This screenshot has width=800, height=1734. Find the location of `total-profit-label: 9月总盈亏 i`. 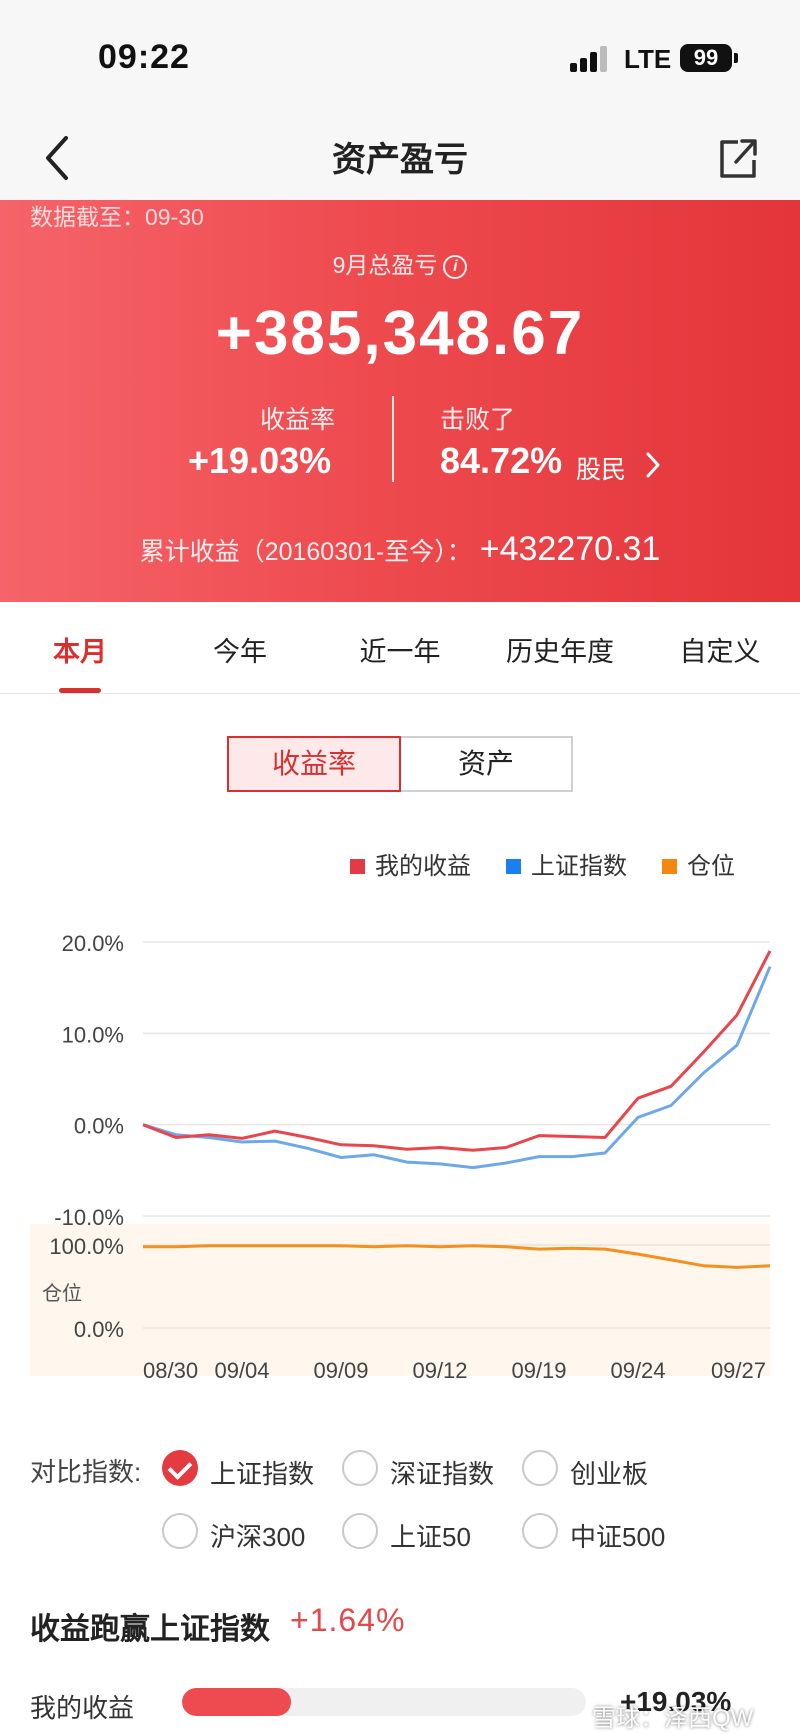

total-profit-label: 9月总盈亏 i is located at coordinates (400, 263).